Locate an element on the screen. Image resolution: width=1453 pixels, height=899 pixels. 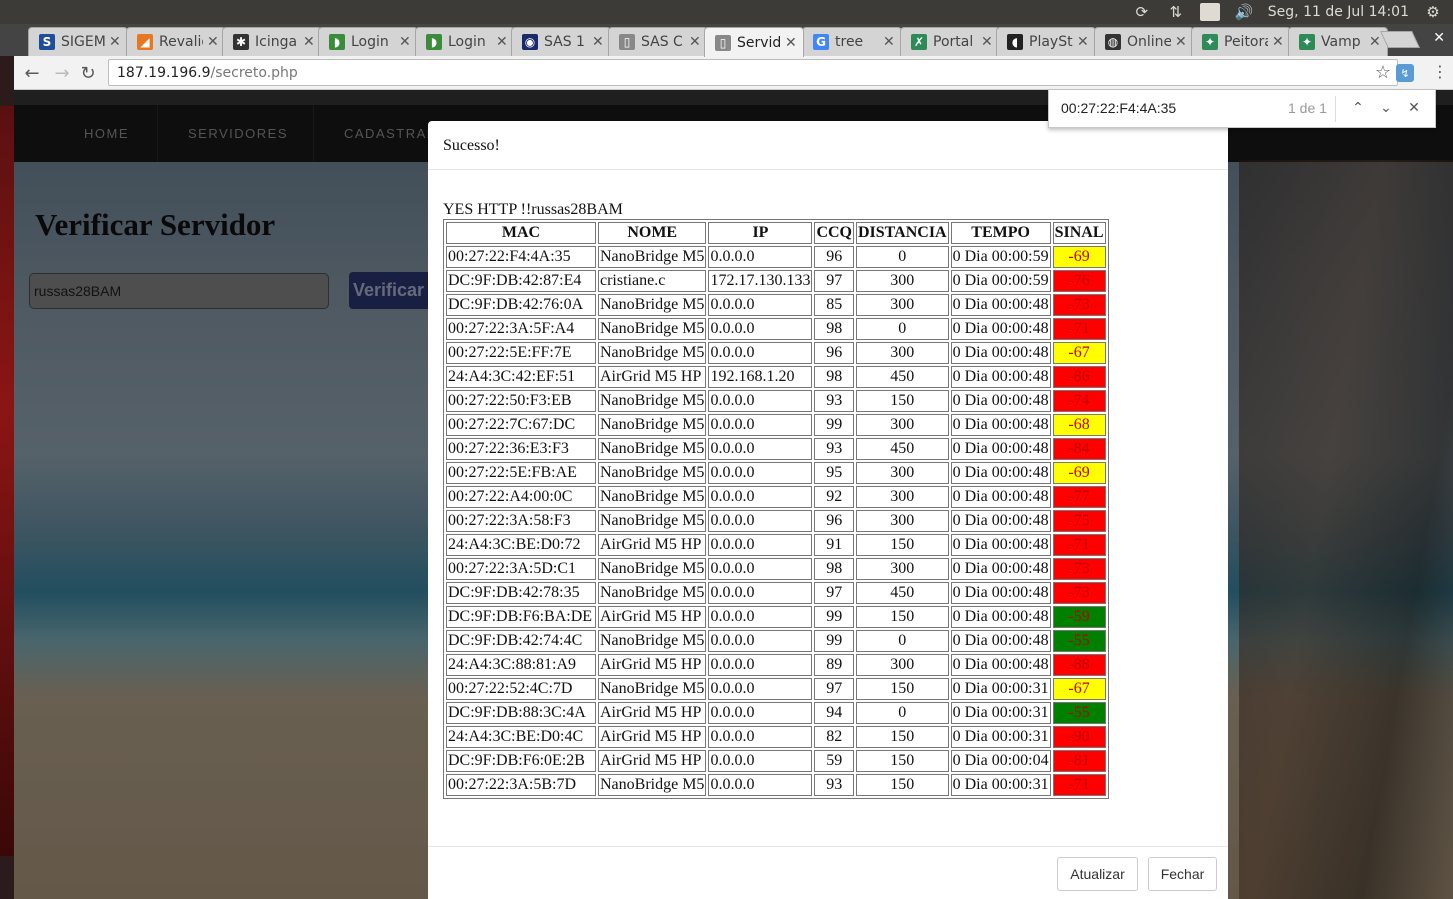
cell-mac: 00:27:22:5E:FF:7E is located at coordinates (521, 353).